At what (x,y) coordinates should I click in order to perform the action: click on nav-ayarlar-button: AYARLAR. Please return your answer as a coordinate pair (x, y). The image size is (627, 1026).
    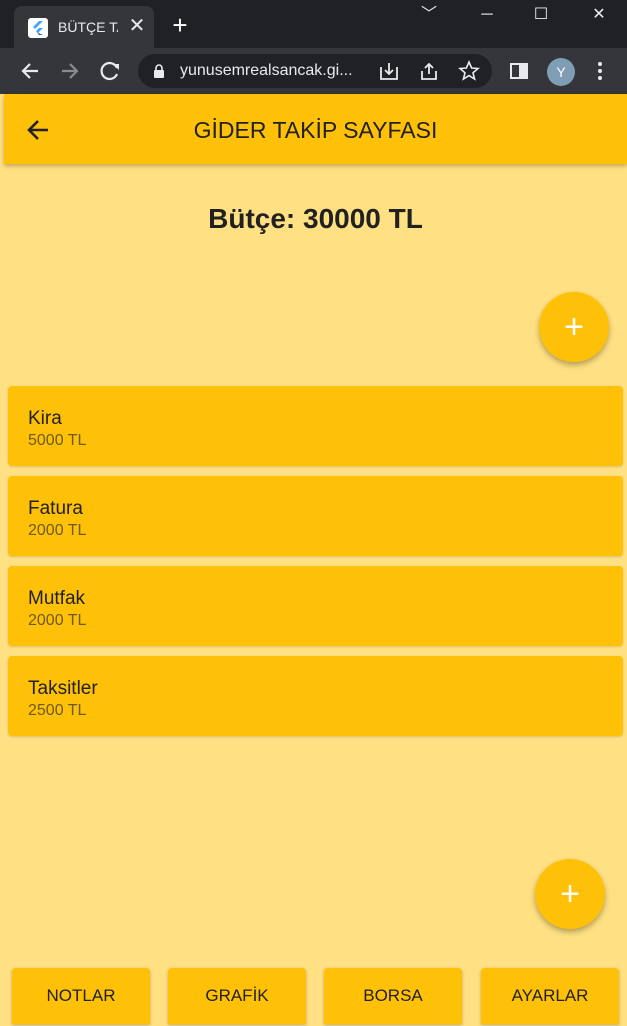
    Looking at the image, I should click on (550, 996).